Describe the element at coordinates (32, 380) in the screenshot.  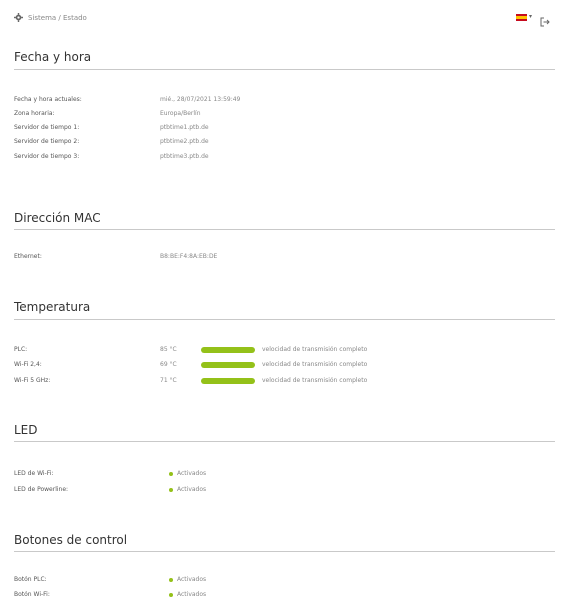
I see `row-label: Wi-Fi 5 GHz:` at that location.